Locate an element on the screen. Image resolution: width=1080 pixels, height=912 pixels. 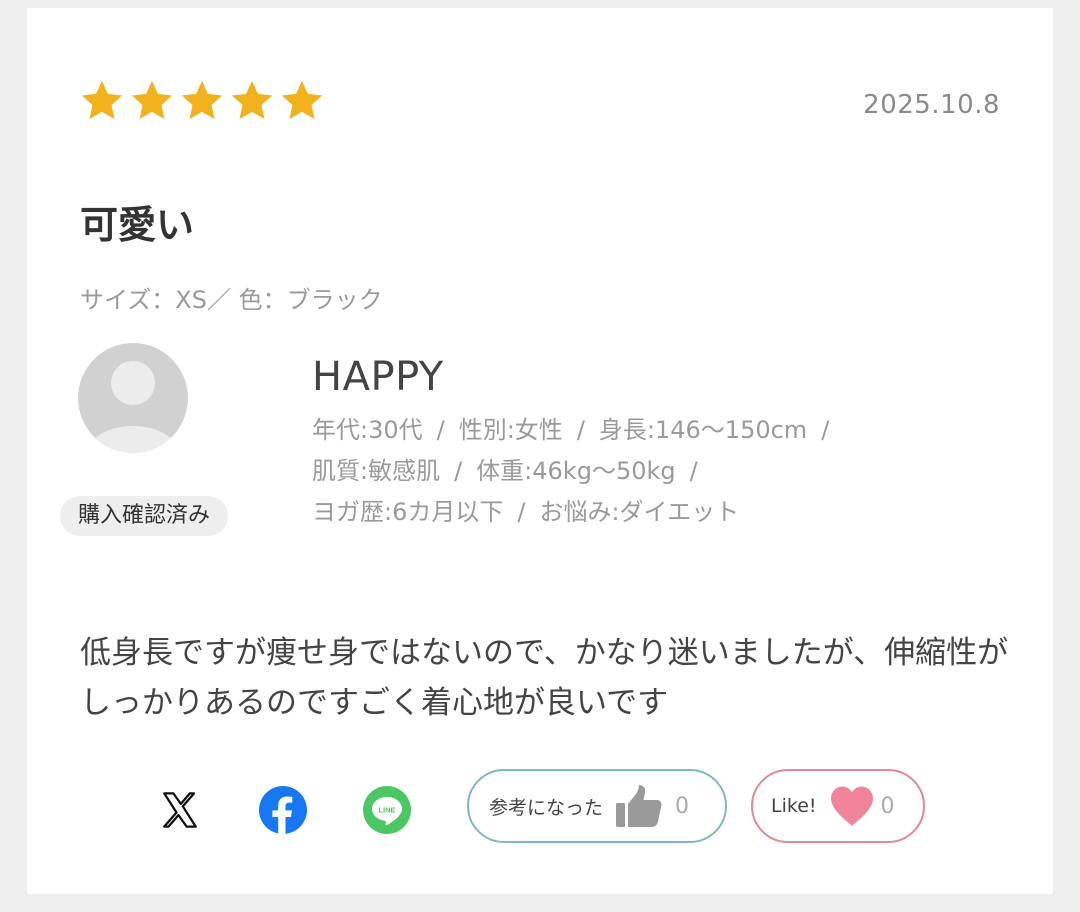
share-x-button is located at coordinates (180, 810).